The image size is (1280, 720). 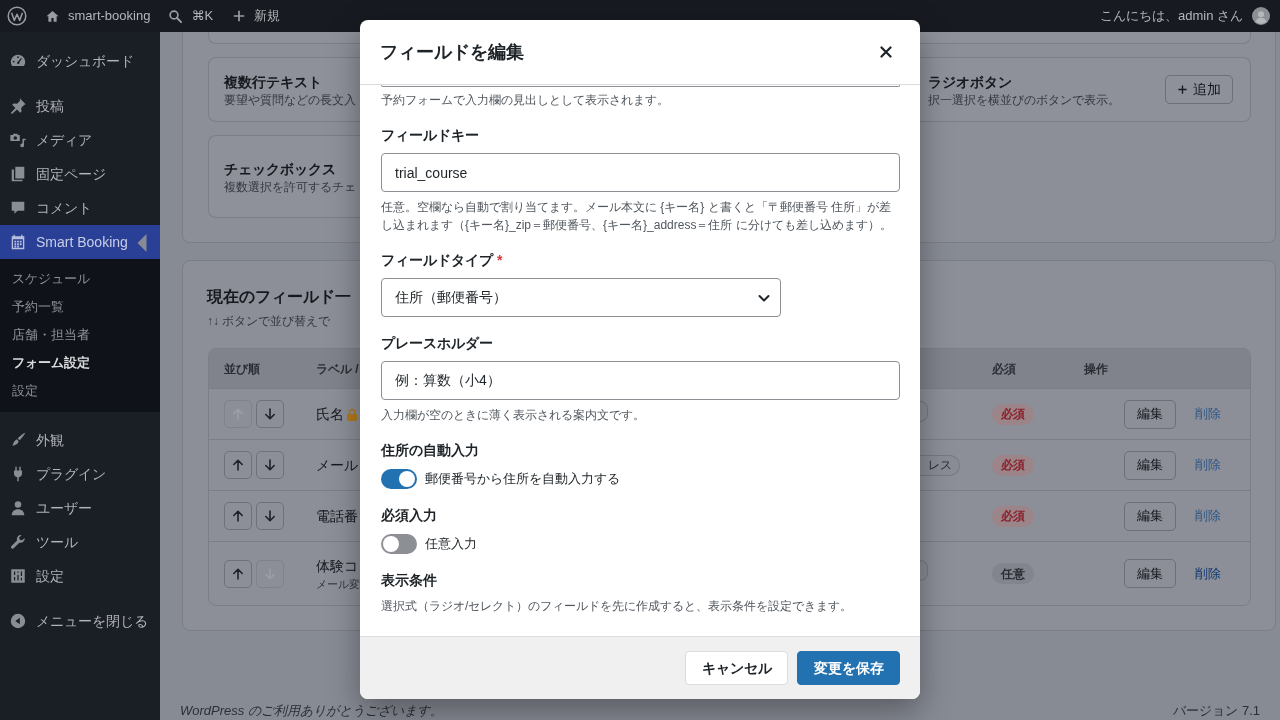 I want to click on dialog-title: フィールドを編集, so click(x=452, y=52).